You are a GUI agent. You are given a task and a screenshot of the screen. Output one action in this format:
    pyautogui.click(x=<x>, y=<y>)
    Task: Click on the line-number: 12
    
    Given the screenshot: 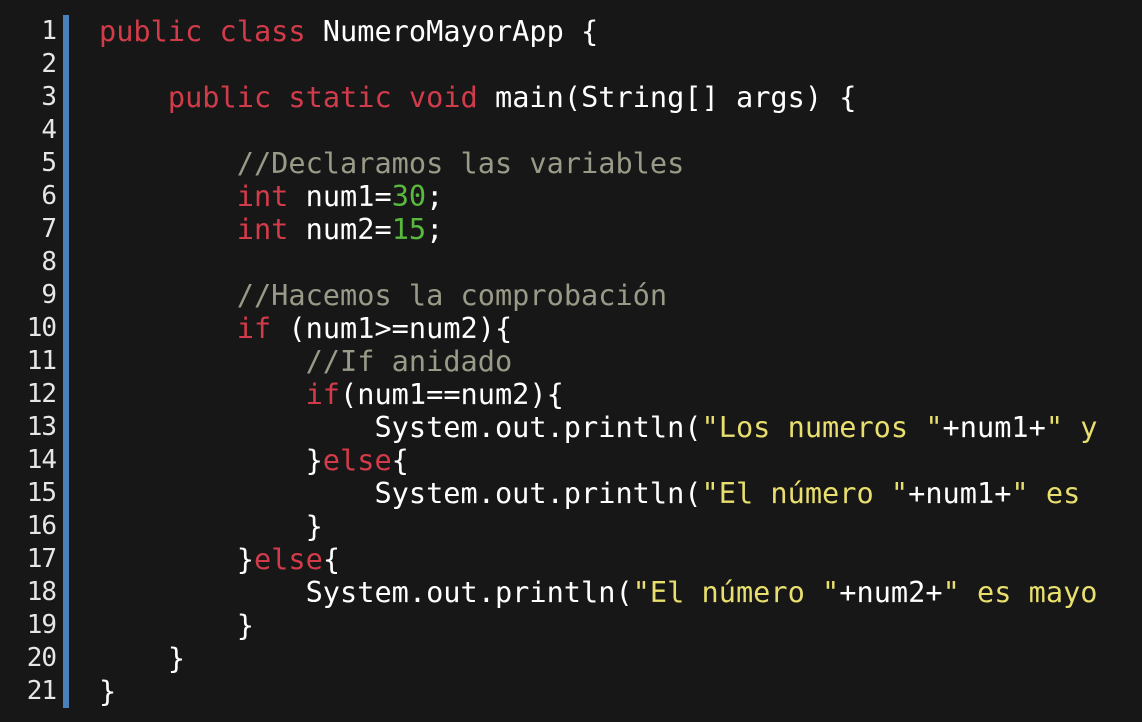 What is the action you would take?
    pyautogui.click(x=41, y=394)
    